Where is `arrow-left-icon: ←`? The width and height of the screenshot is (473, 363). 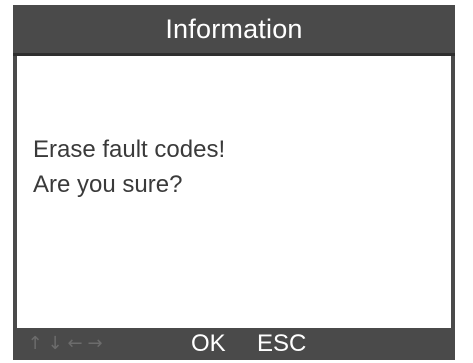 arrow-left-icon: ← is located at coordinates (75, 343).